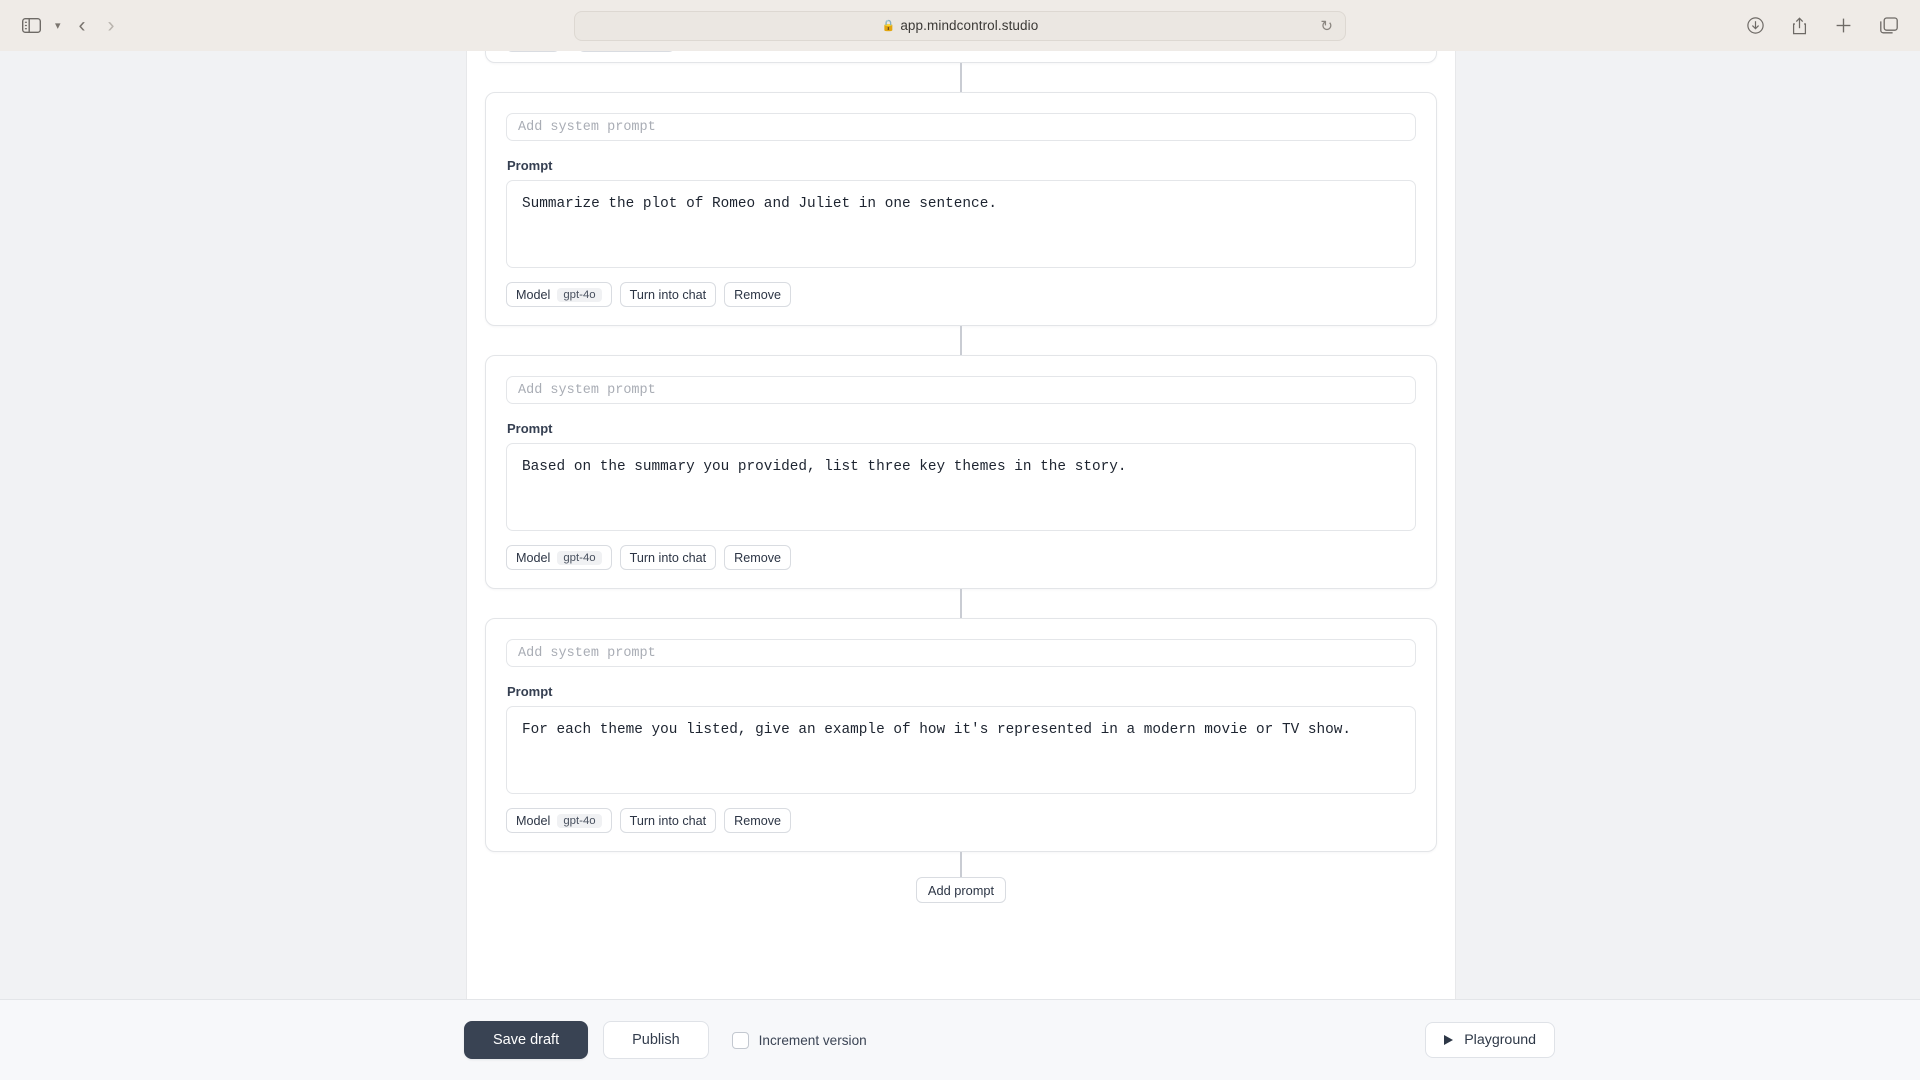 The width and height of the screenshot is (1920, 1080). Describe the element at coordinates (1799, 25) in the screenshot. I see `share-icon` at that location.